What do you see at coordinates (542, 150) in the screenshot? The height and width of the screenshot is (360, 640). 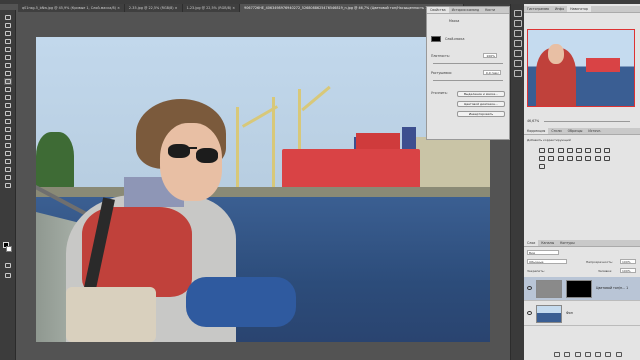 I see `brightness-contrast-icon` at bounding box center [542, 150].